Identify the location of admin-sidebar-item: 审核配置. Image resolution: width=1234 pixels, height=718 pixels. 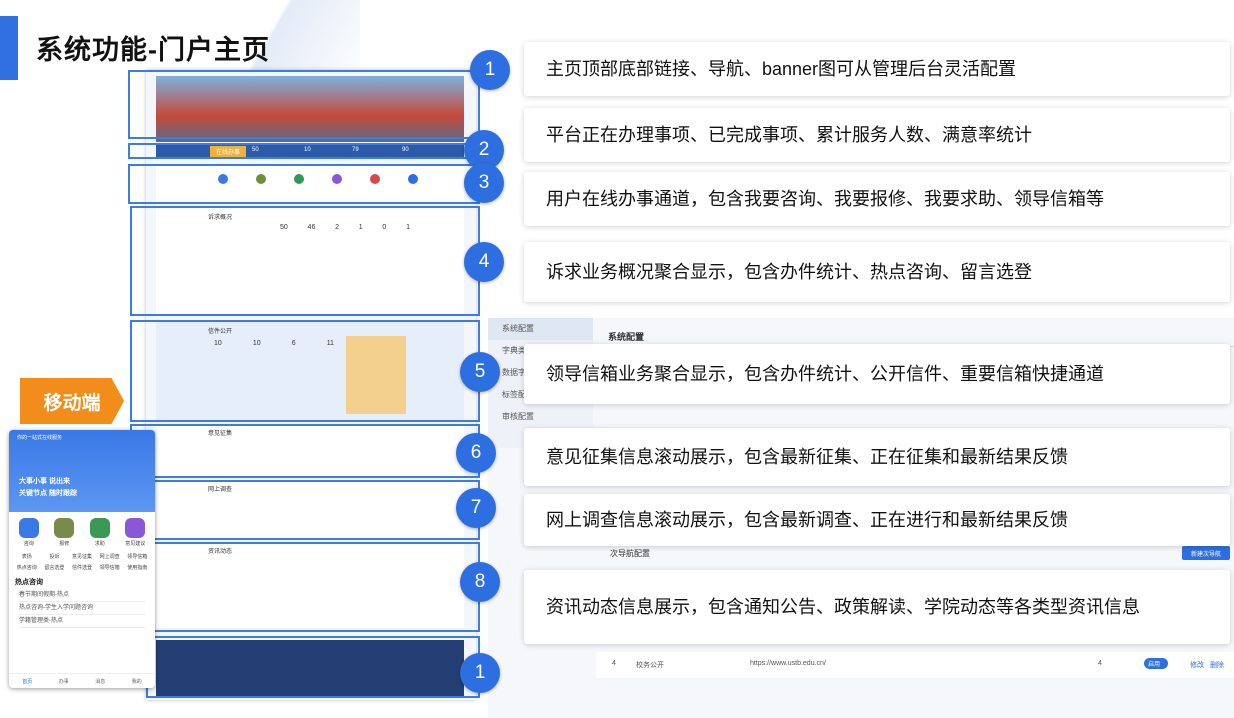
(540, 417).